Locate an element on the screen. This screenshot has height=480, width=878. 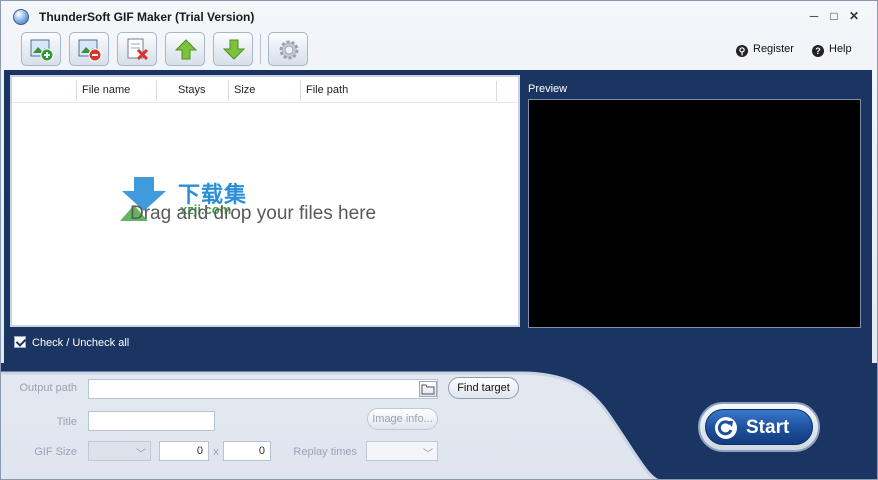
help-label: Help is located at coordinates (840, 49).